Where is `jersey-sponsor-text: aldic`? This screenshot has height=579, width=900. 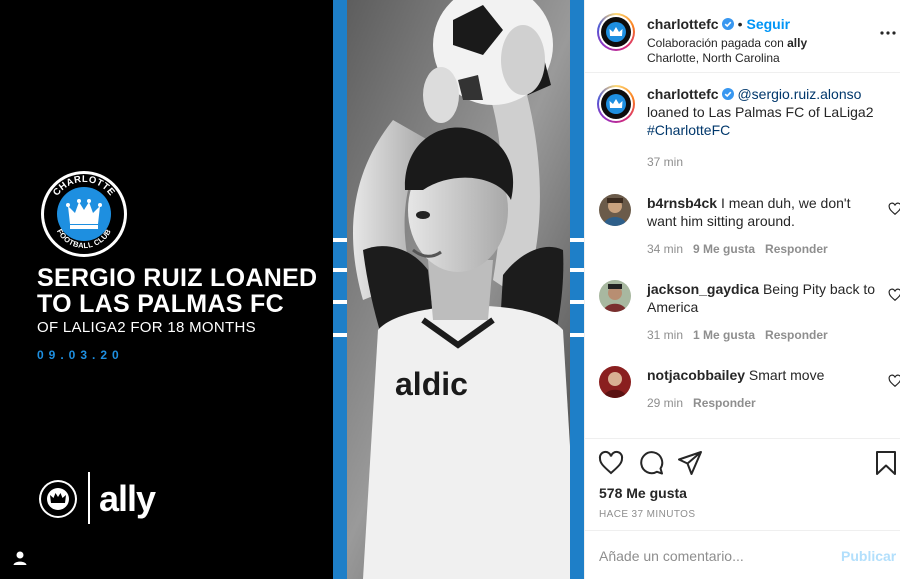
jersey-sponsor-text: aldic is located at coordinates (431, 384).